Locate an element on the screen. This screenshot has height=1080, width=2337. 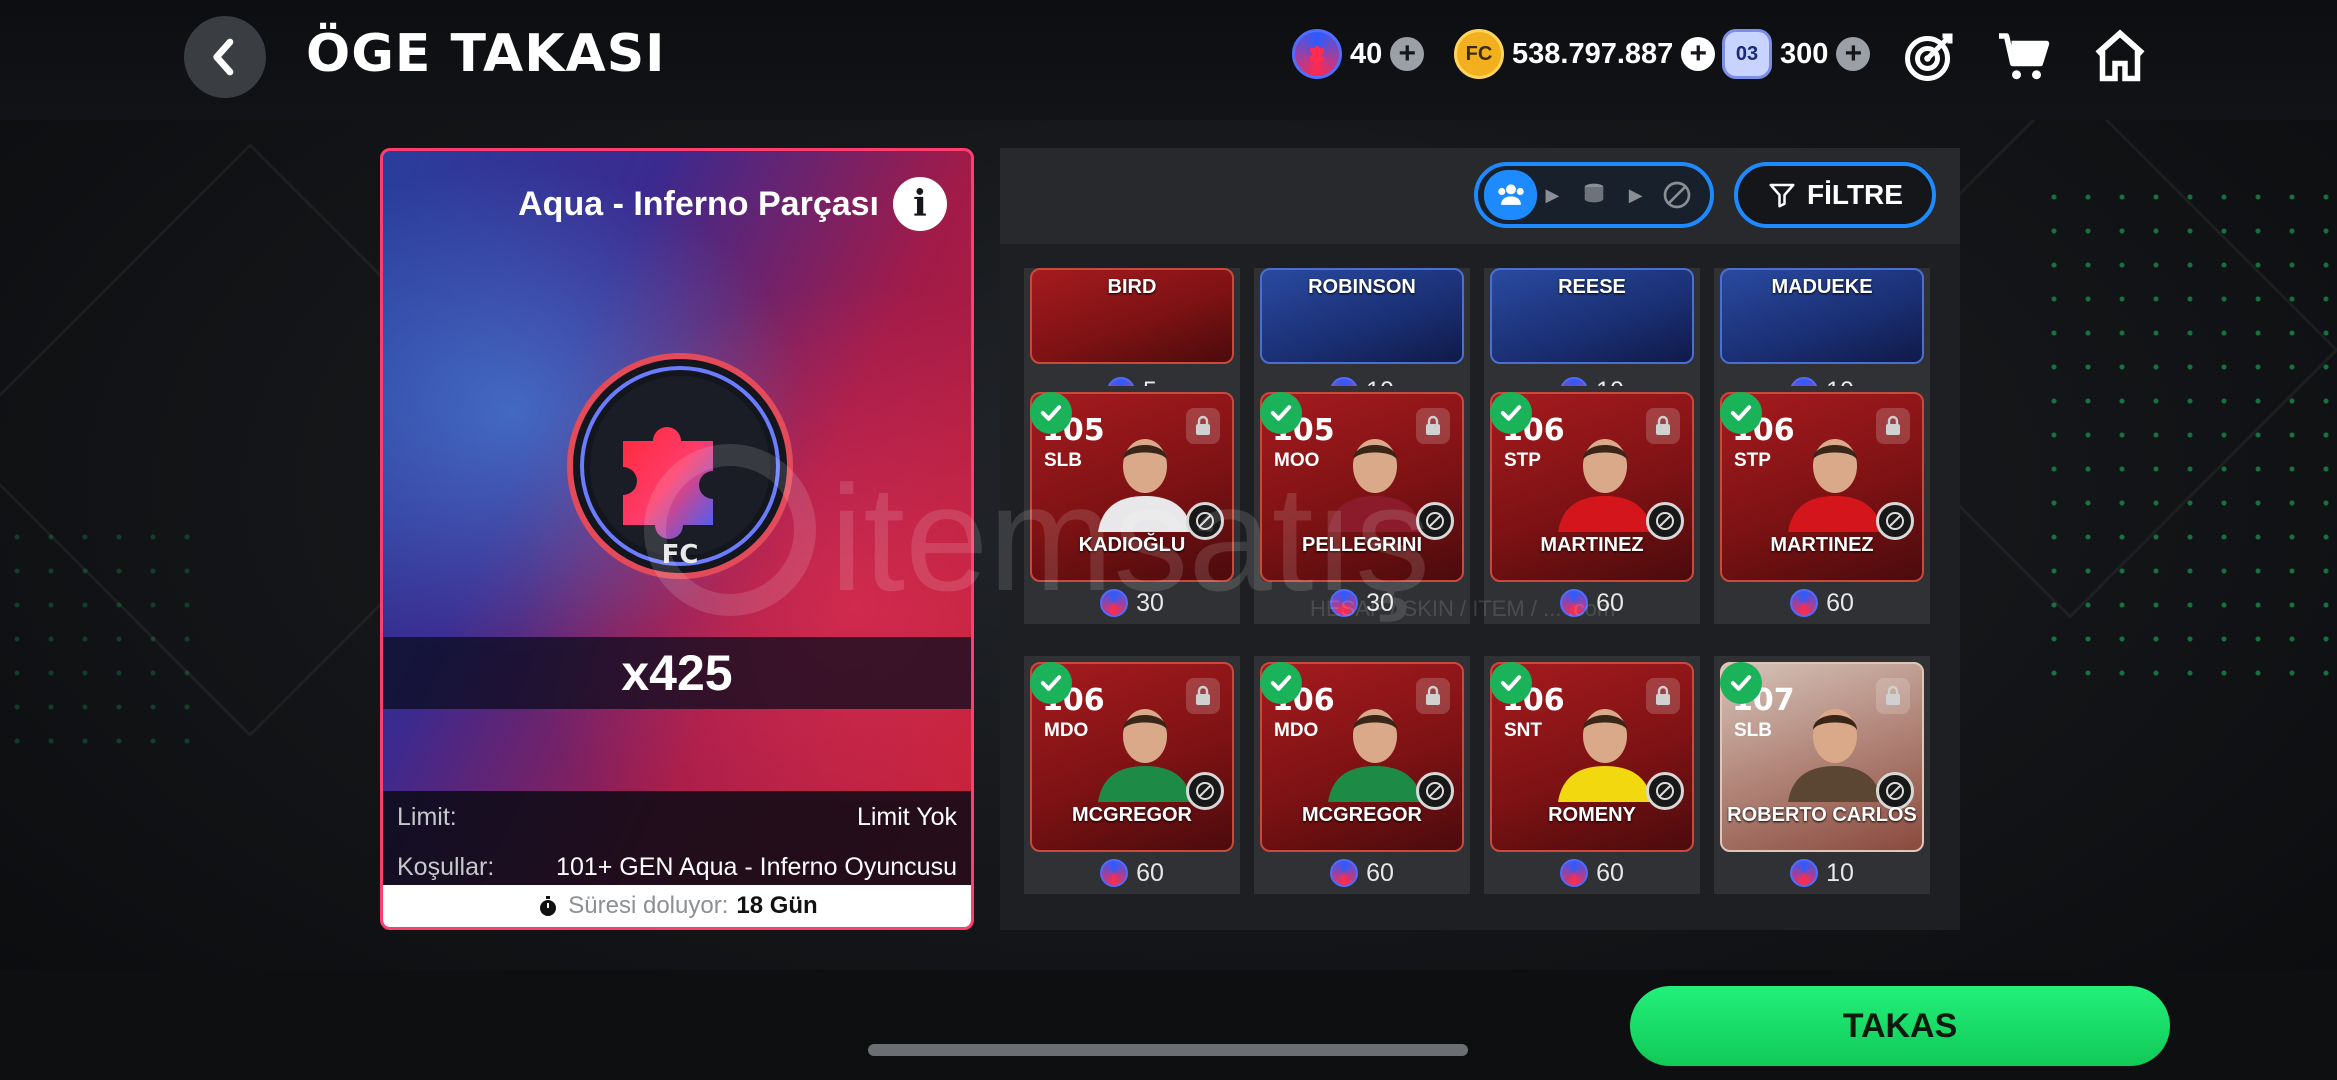
currency-value: 538.797.887 is located at coordinates (1593, 53).